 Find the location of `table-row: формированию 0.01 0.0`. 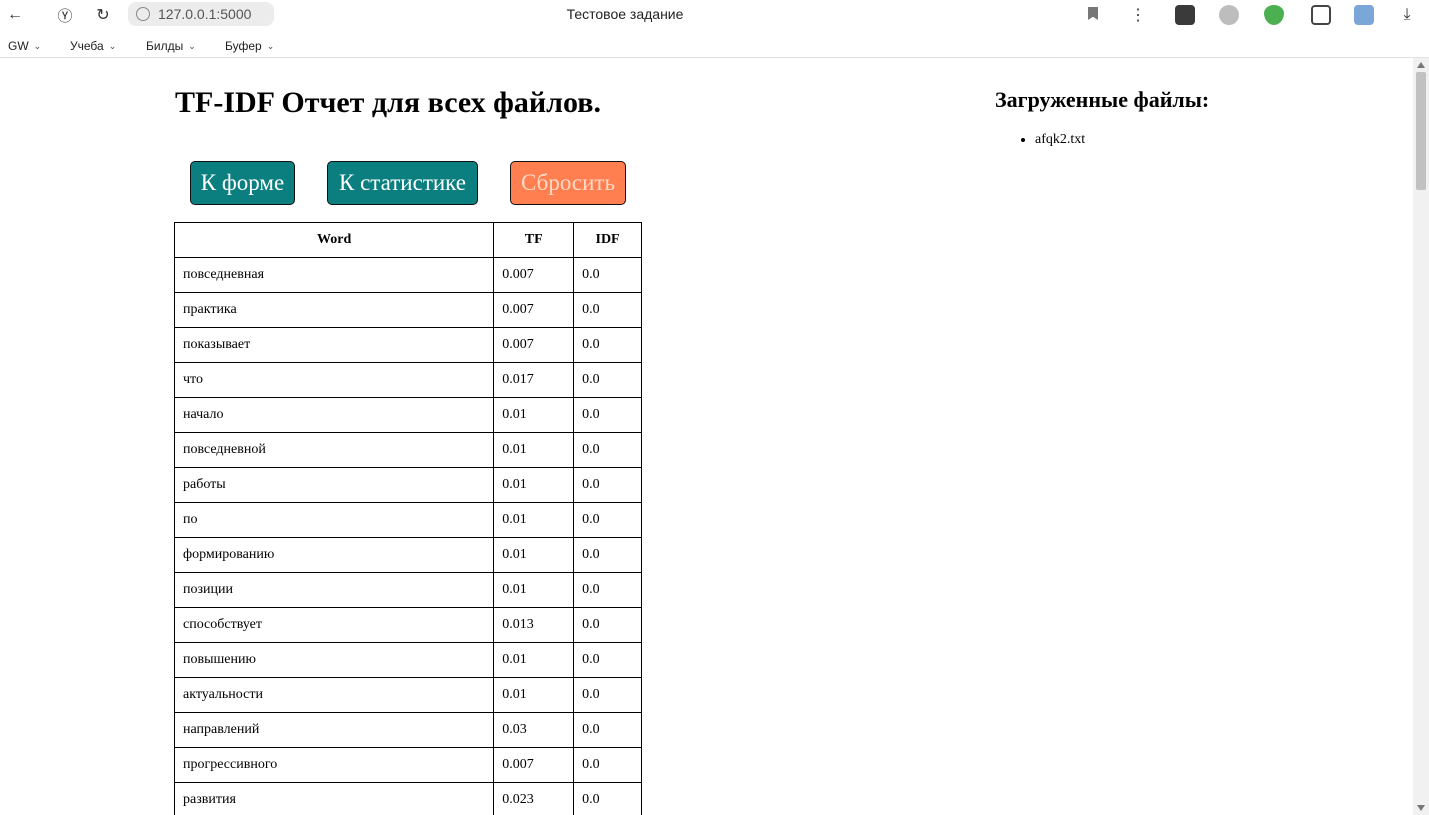

table-row: формированию 0.01 0.0 is located at coordinates (407, 555).